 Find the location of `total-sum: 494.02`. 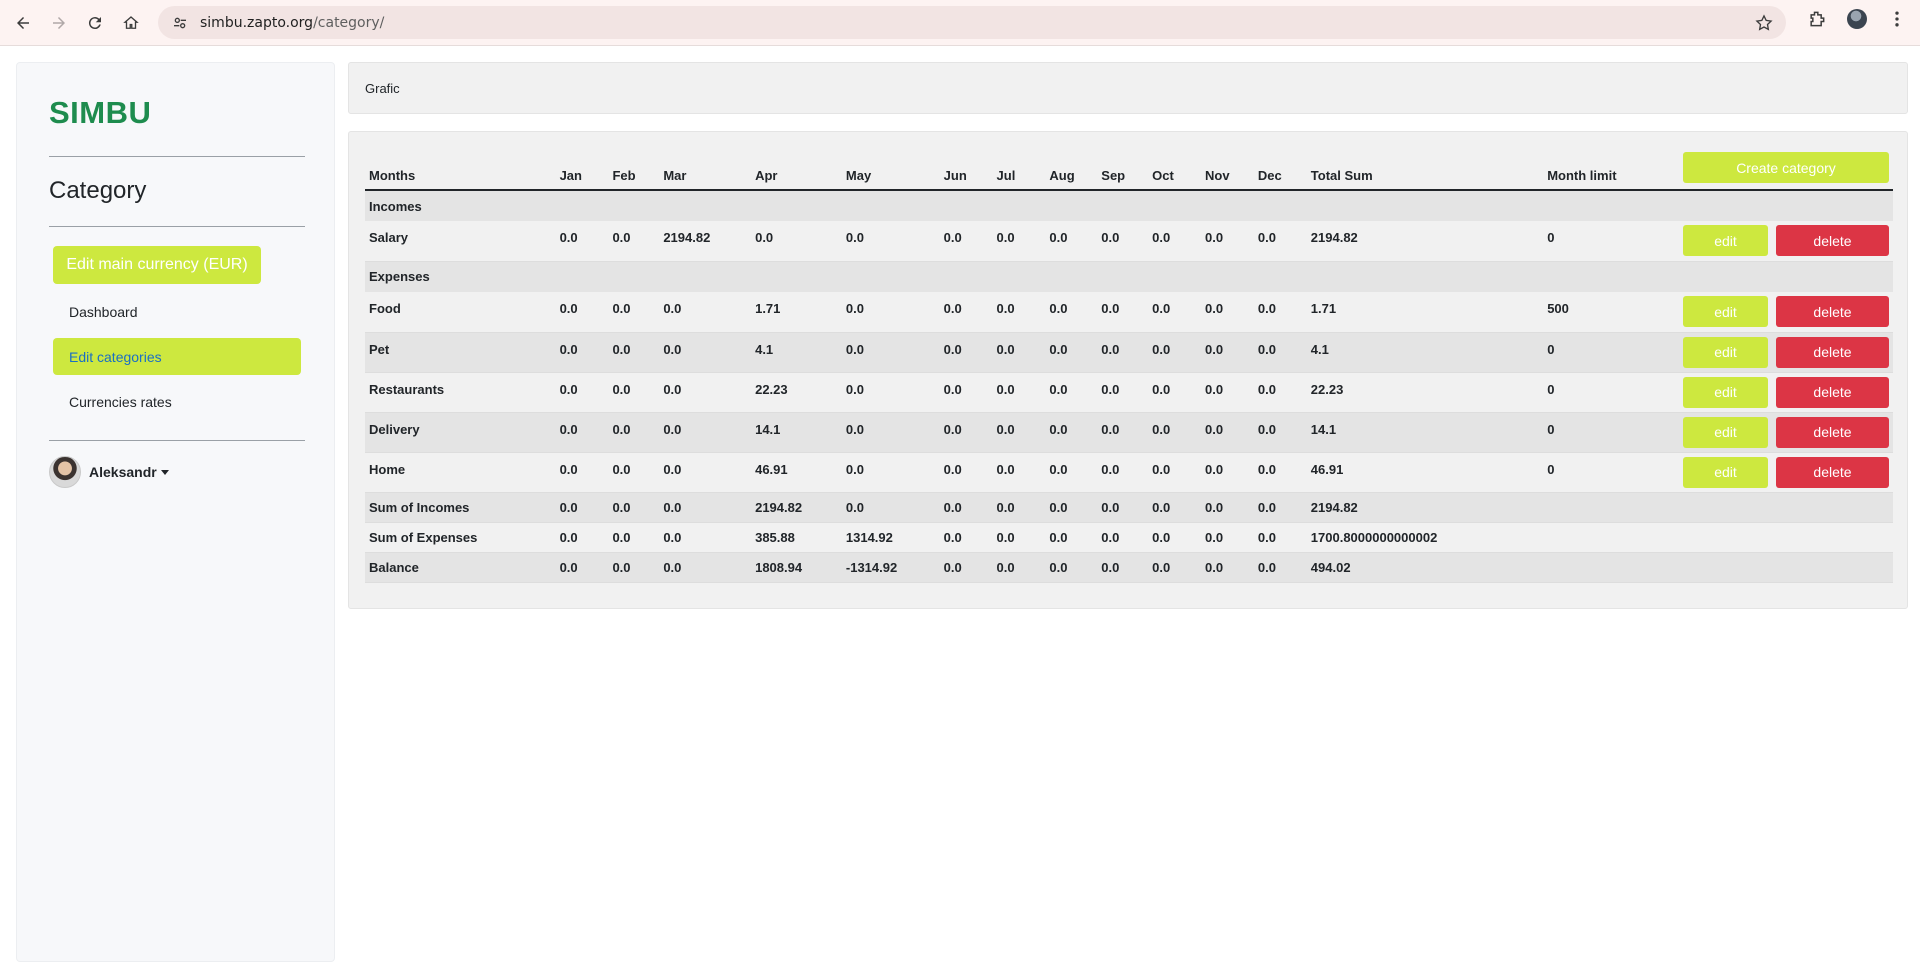

total-sum: 494.02 is located at coordinates (1330, 567).